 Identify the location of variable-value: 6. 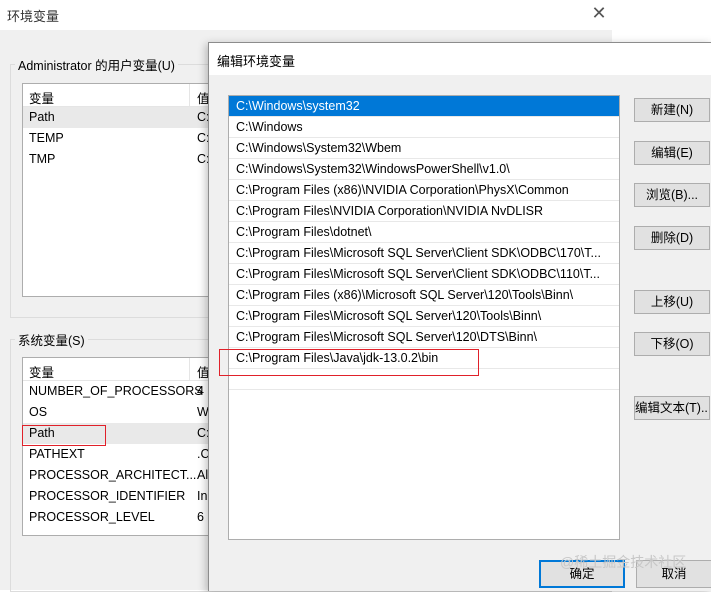
(200, 517).